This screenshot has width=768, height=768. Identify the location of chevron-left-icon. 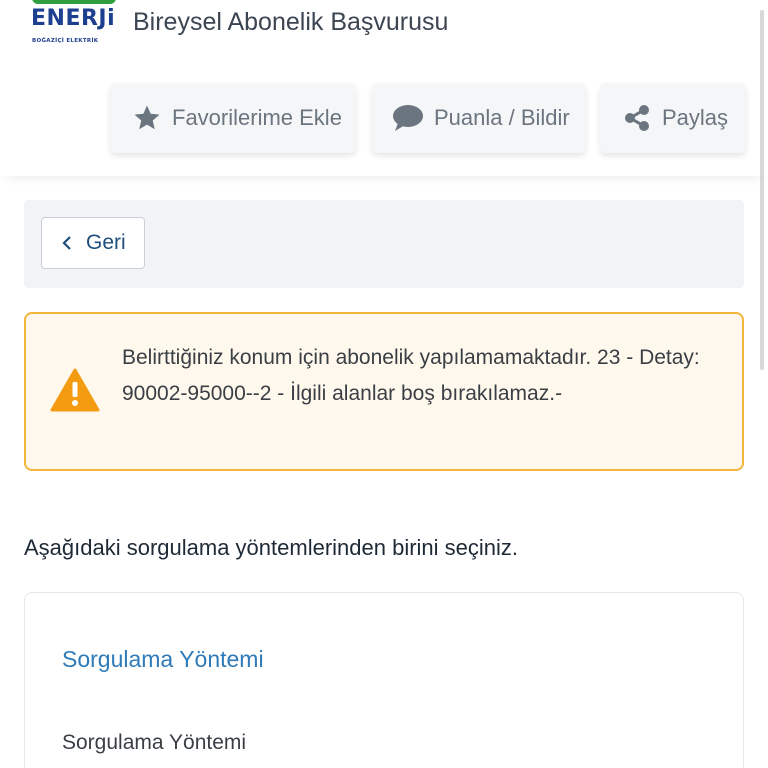
(67, 243).